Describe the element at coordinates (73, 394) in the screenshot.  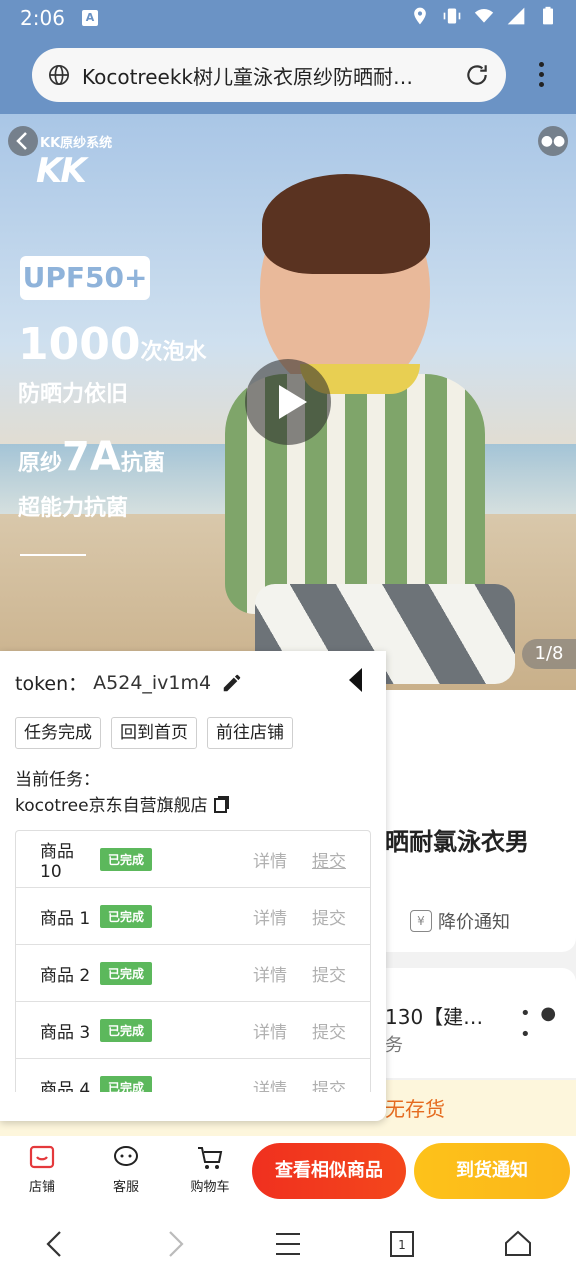
I see `promo-line-2: 防晒力依旧` at that location.